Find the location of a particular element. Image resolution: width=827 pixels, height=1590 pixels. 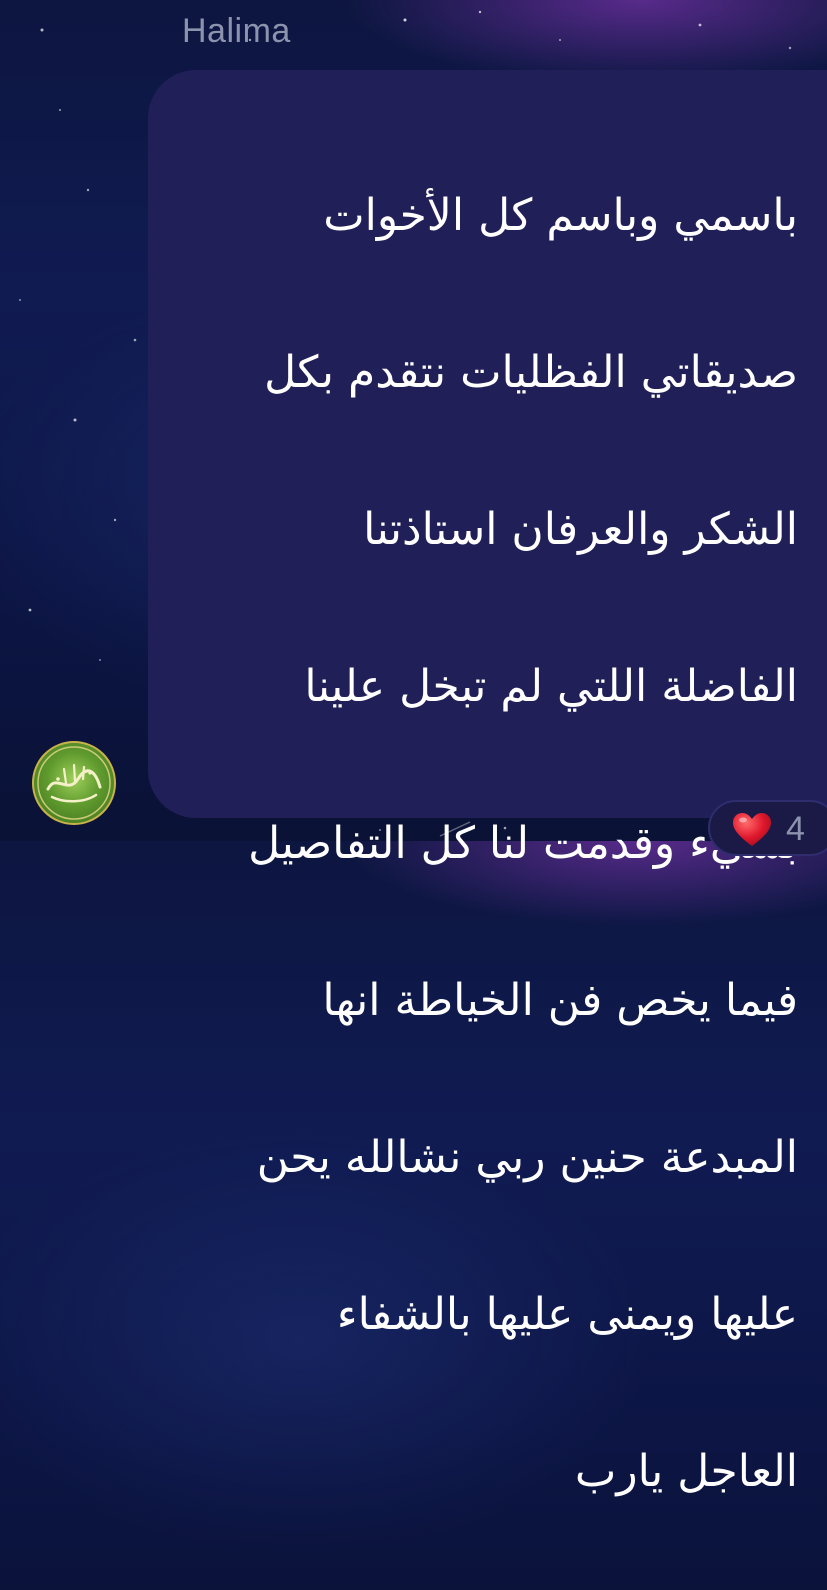

message-line: صديقاتي الفظليات نتقدم بكل is located at coordinates (531, 372).